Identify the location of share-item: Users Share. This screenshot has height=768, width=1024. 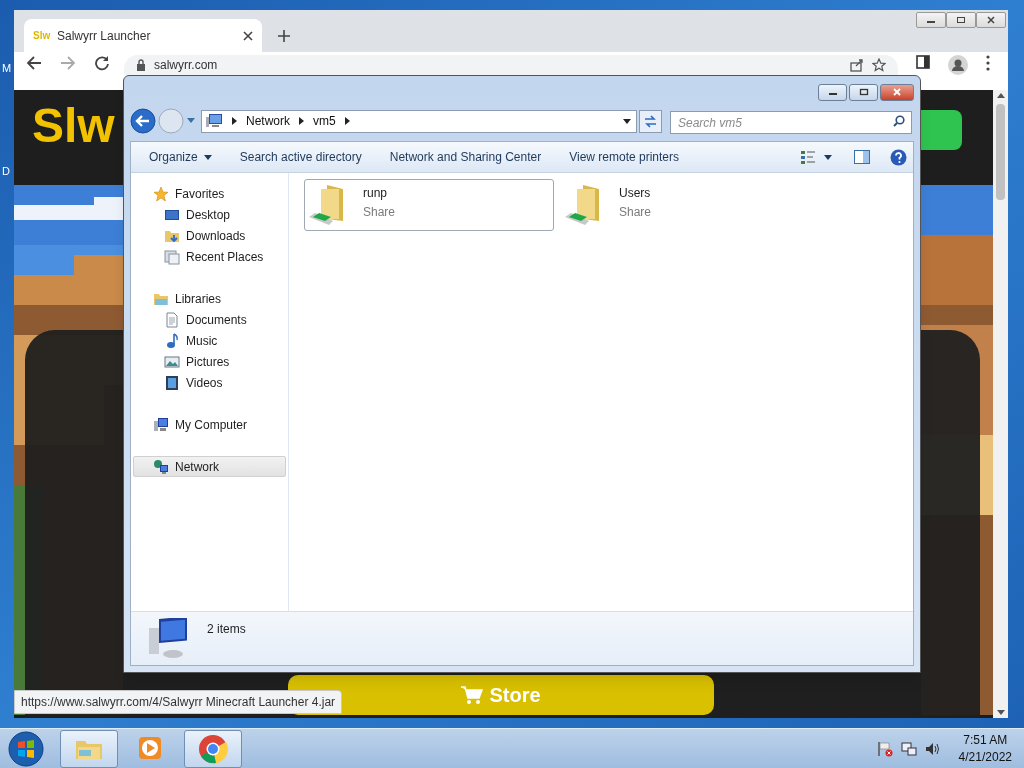
(685, 205).